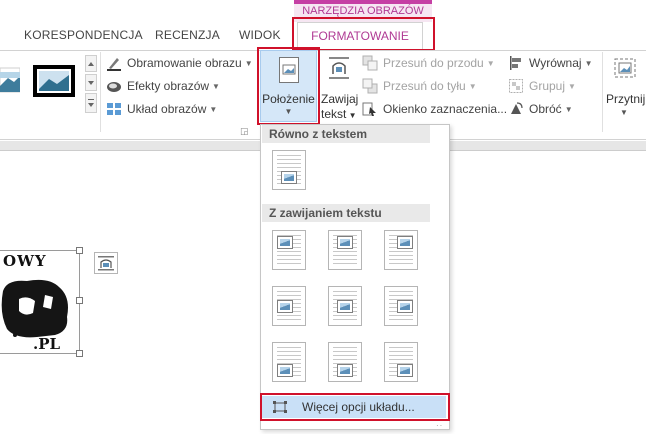 The width and height of the screenshot is (646, 434). Describe the element at coordinates (401, 306) in the screenshot. I see `position-middle-right` at that location.